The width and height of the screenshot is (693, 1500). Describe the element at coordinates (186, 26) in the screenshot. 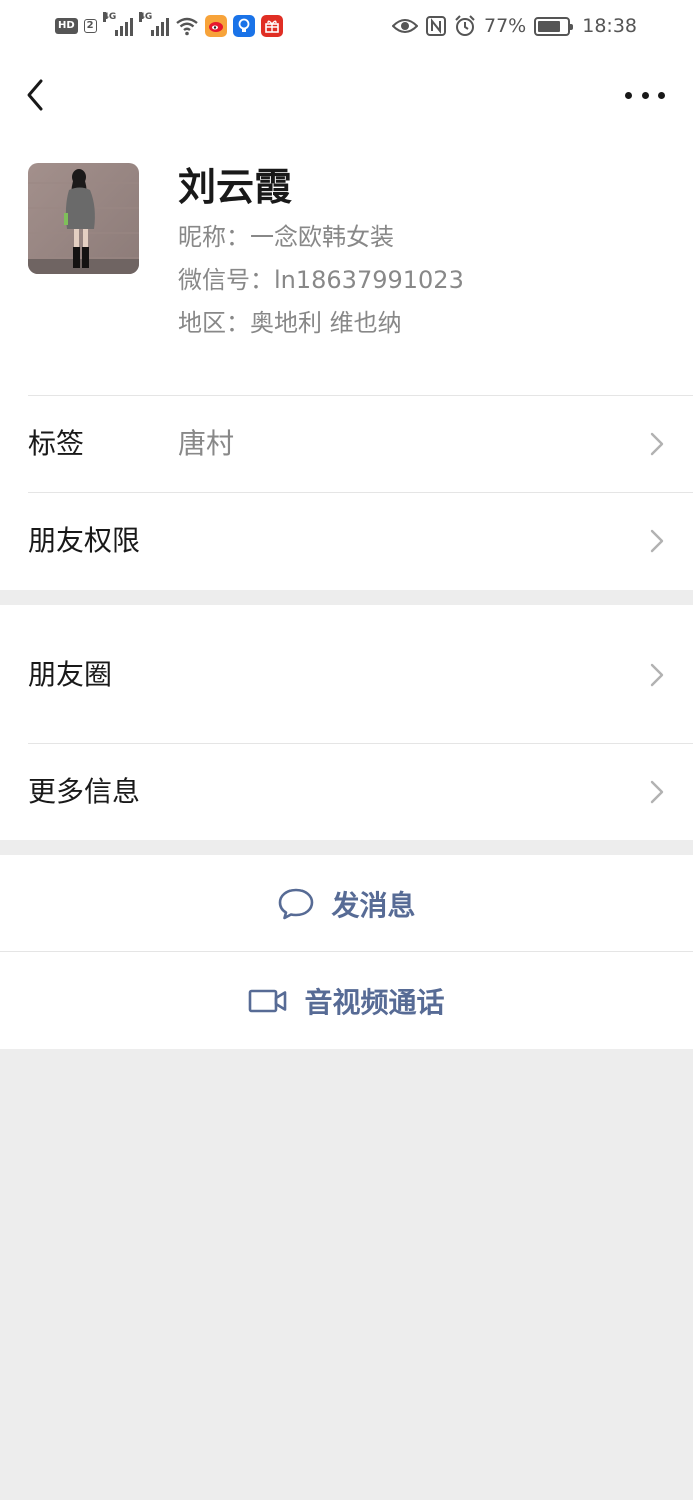

I see `wifi-icon` at that location.